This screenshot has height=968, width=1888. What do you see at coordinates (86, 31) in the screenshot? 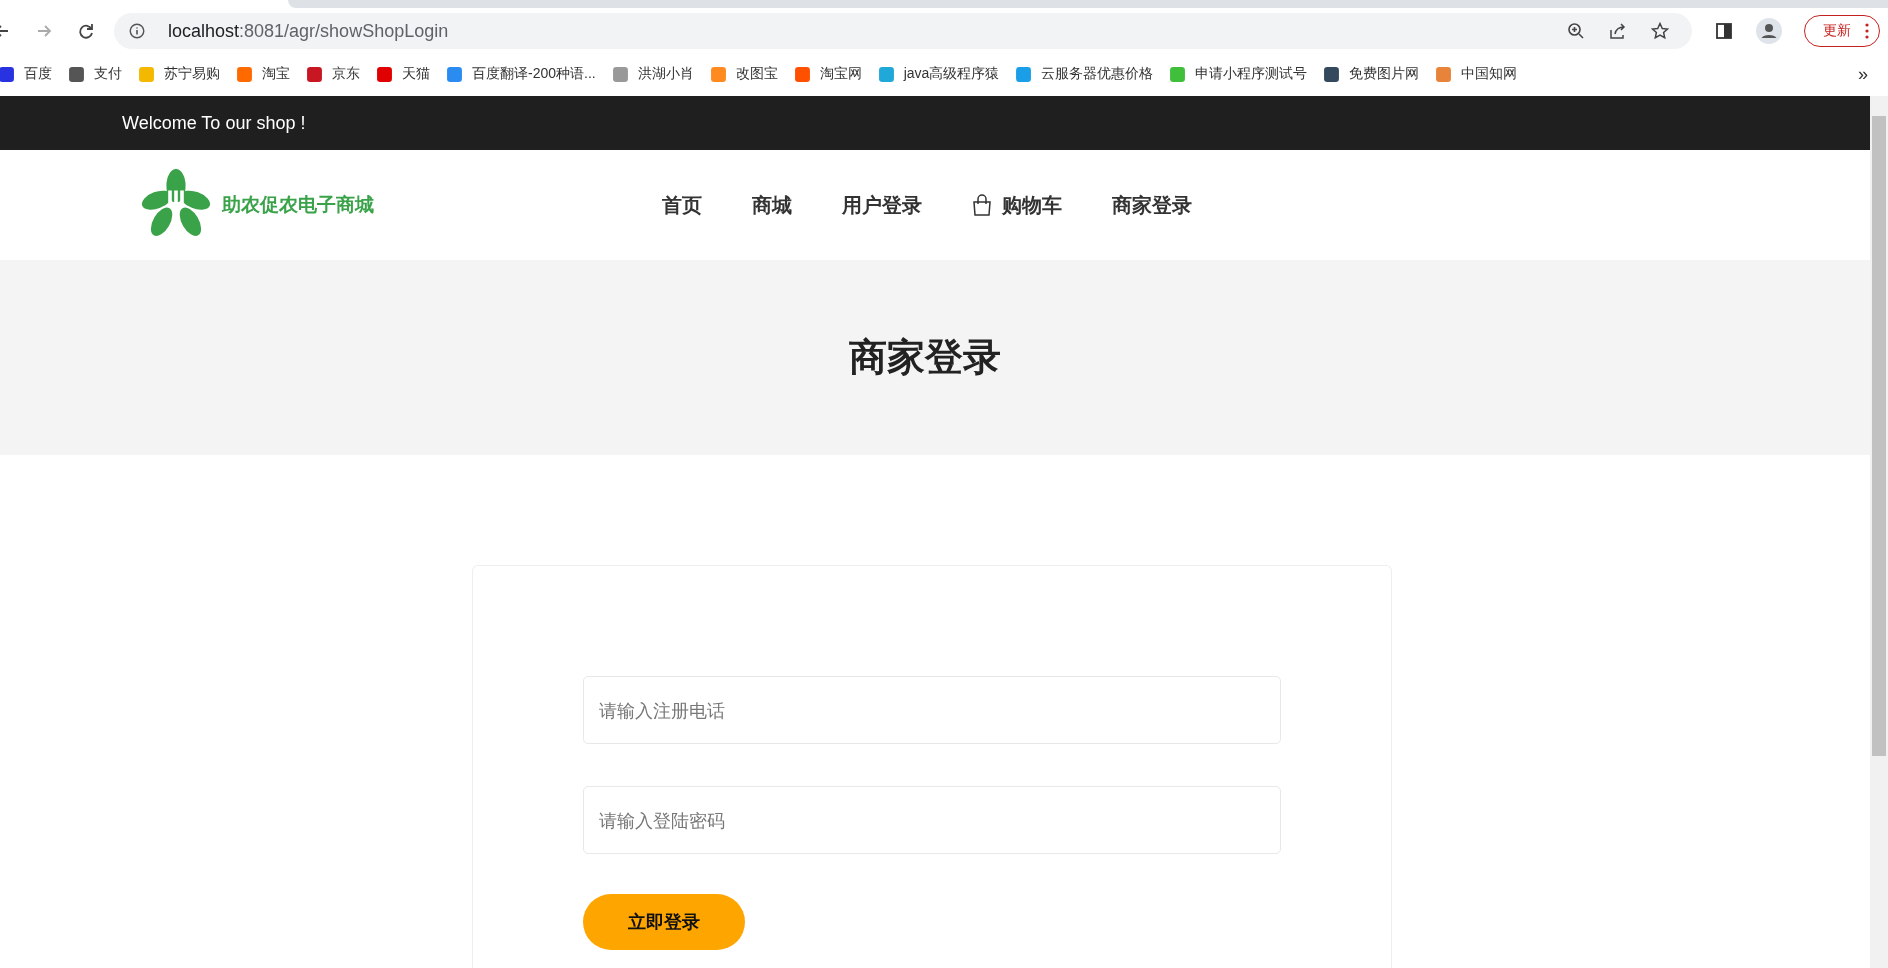
I see `reload-icon` at bounding box center [86, 31].